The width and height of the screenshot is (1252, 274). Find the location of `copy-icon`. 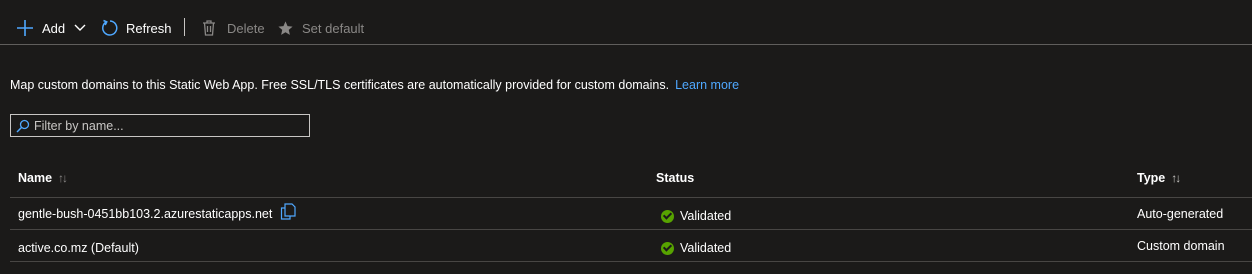

copy-icon is located at coordinates (288, 211).